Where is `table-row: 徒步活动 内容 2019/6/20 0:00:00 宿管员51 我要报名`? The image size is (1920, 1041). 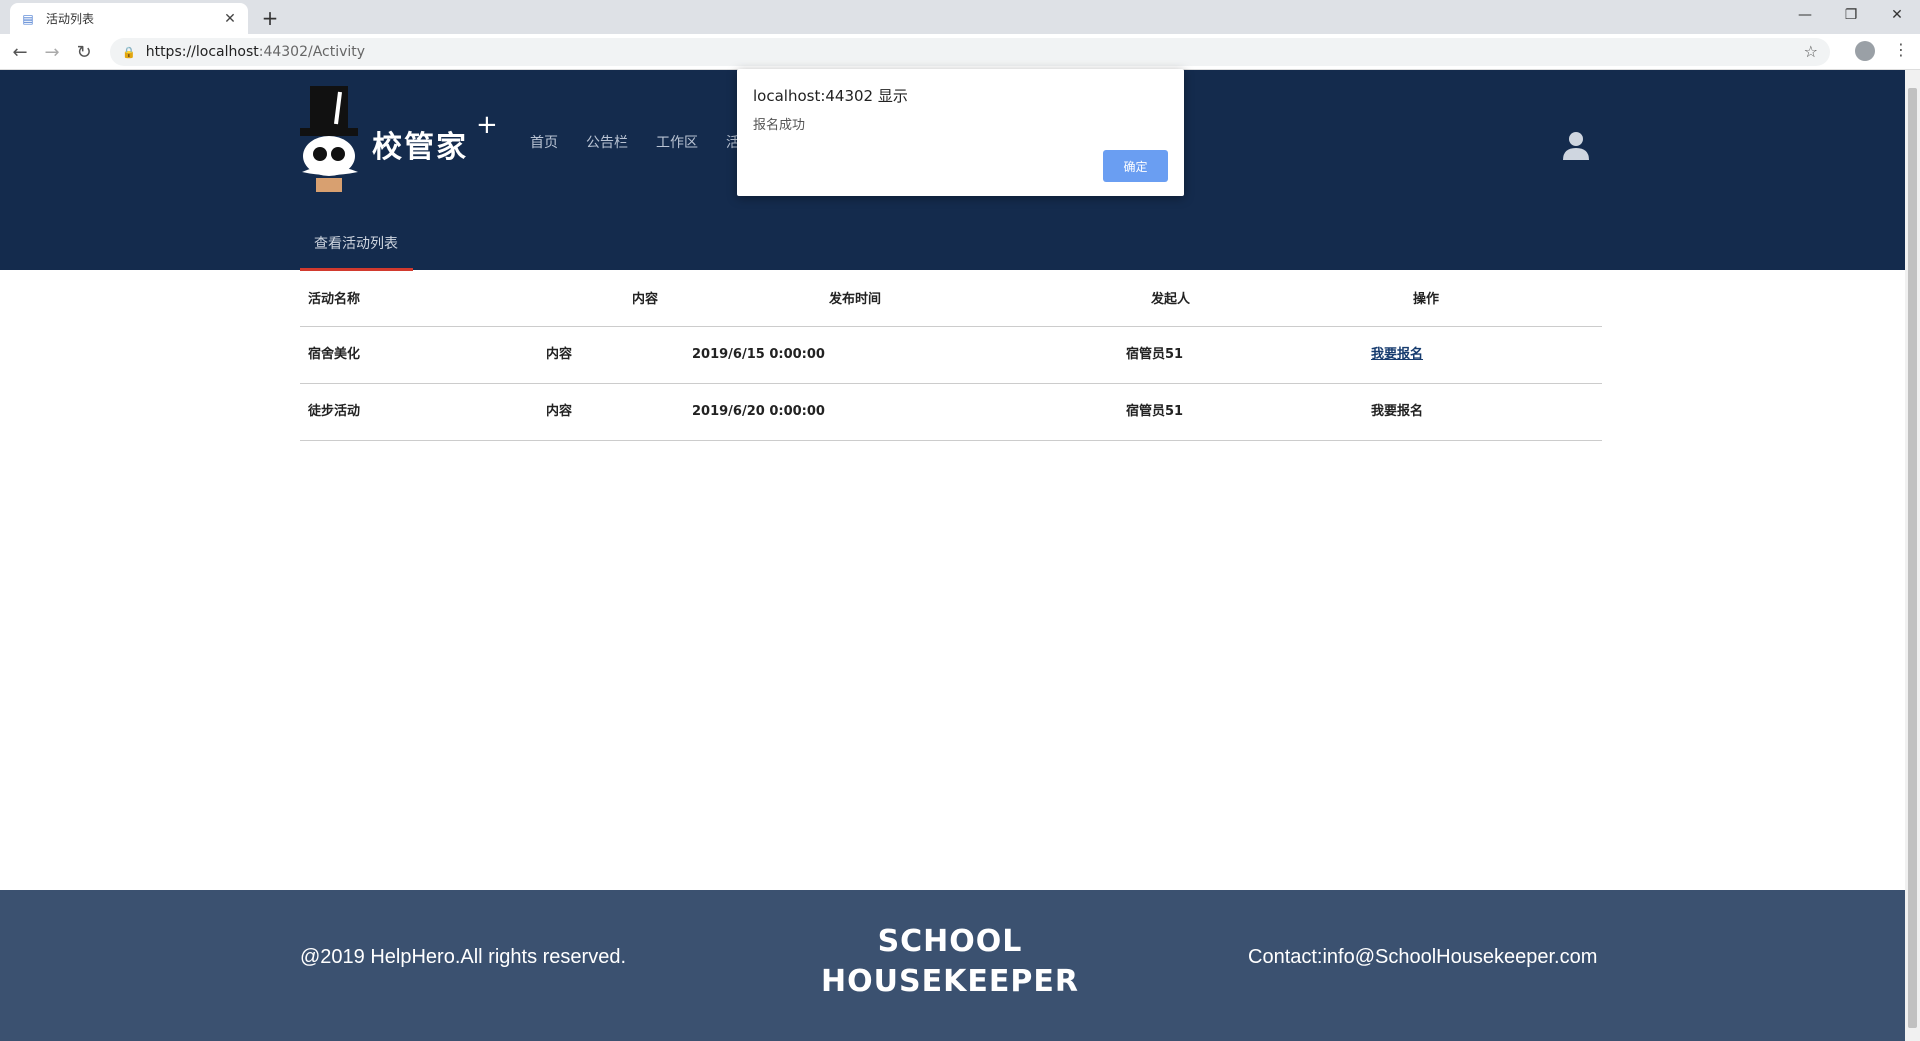 table-row: 徒步活动 内容 2019/6/20 0:00:00 宿管员51 我要报名 is located at coordinates (951, 412).